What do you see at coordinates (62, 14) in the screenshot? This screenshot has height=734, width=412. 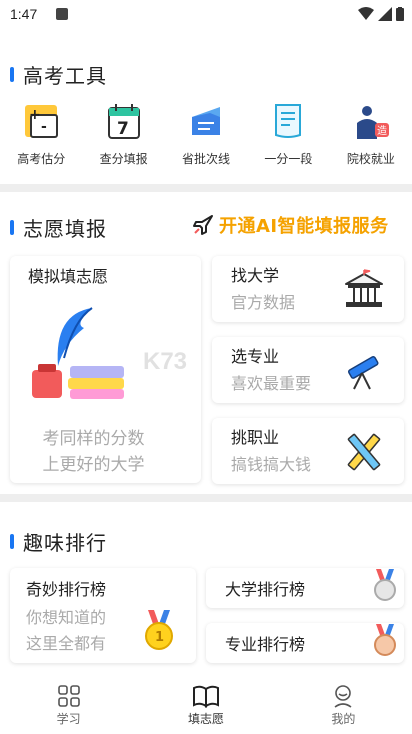 I see `notification-icon` at bounding box center [62, 14].